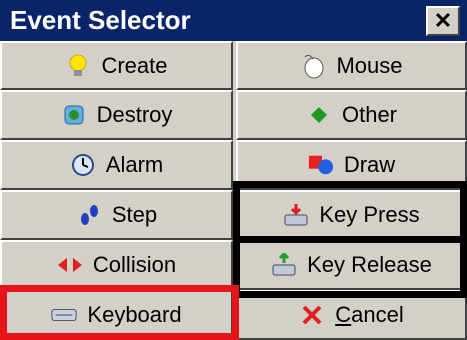 The height and width of the screenshot is (340, 467). I want to click on alarm-label: Alarm, so click(134, 164).